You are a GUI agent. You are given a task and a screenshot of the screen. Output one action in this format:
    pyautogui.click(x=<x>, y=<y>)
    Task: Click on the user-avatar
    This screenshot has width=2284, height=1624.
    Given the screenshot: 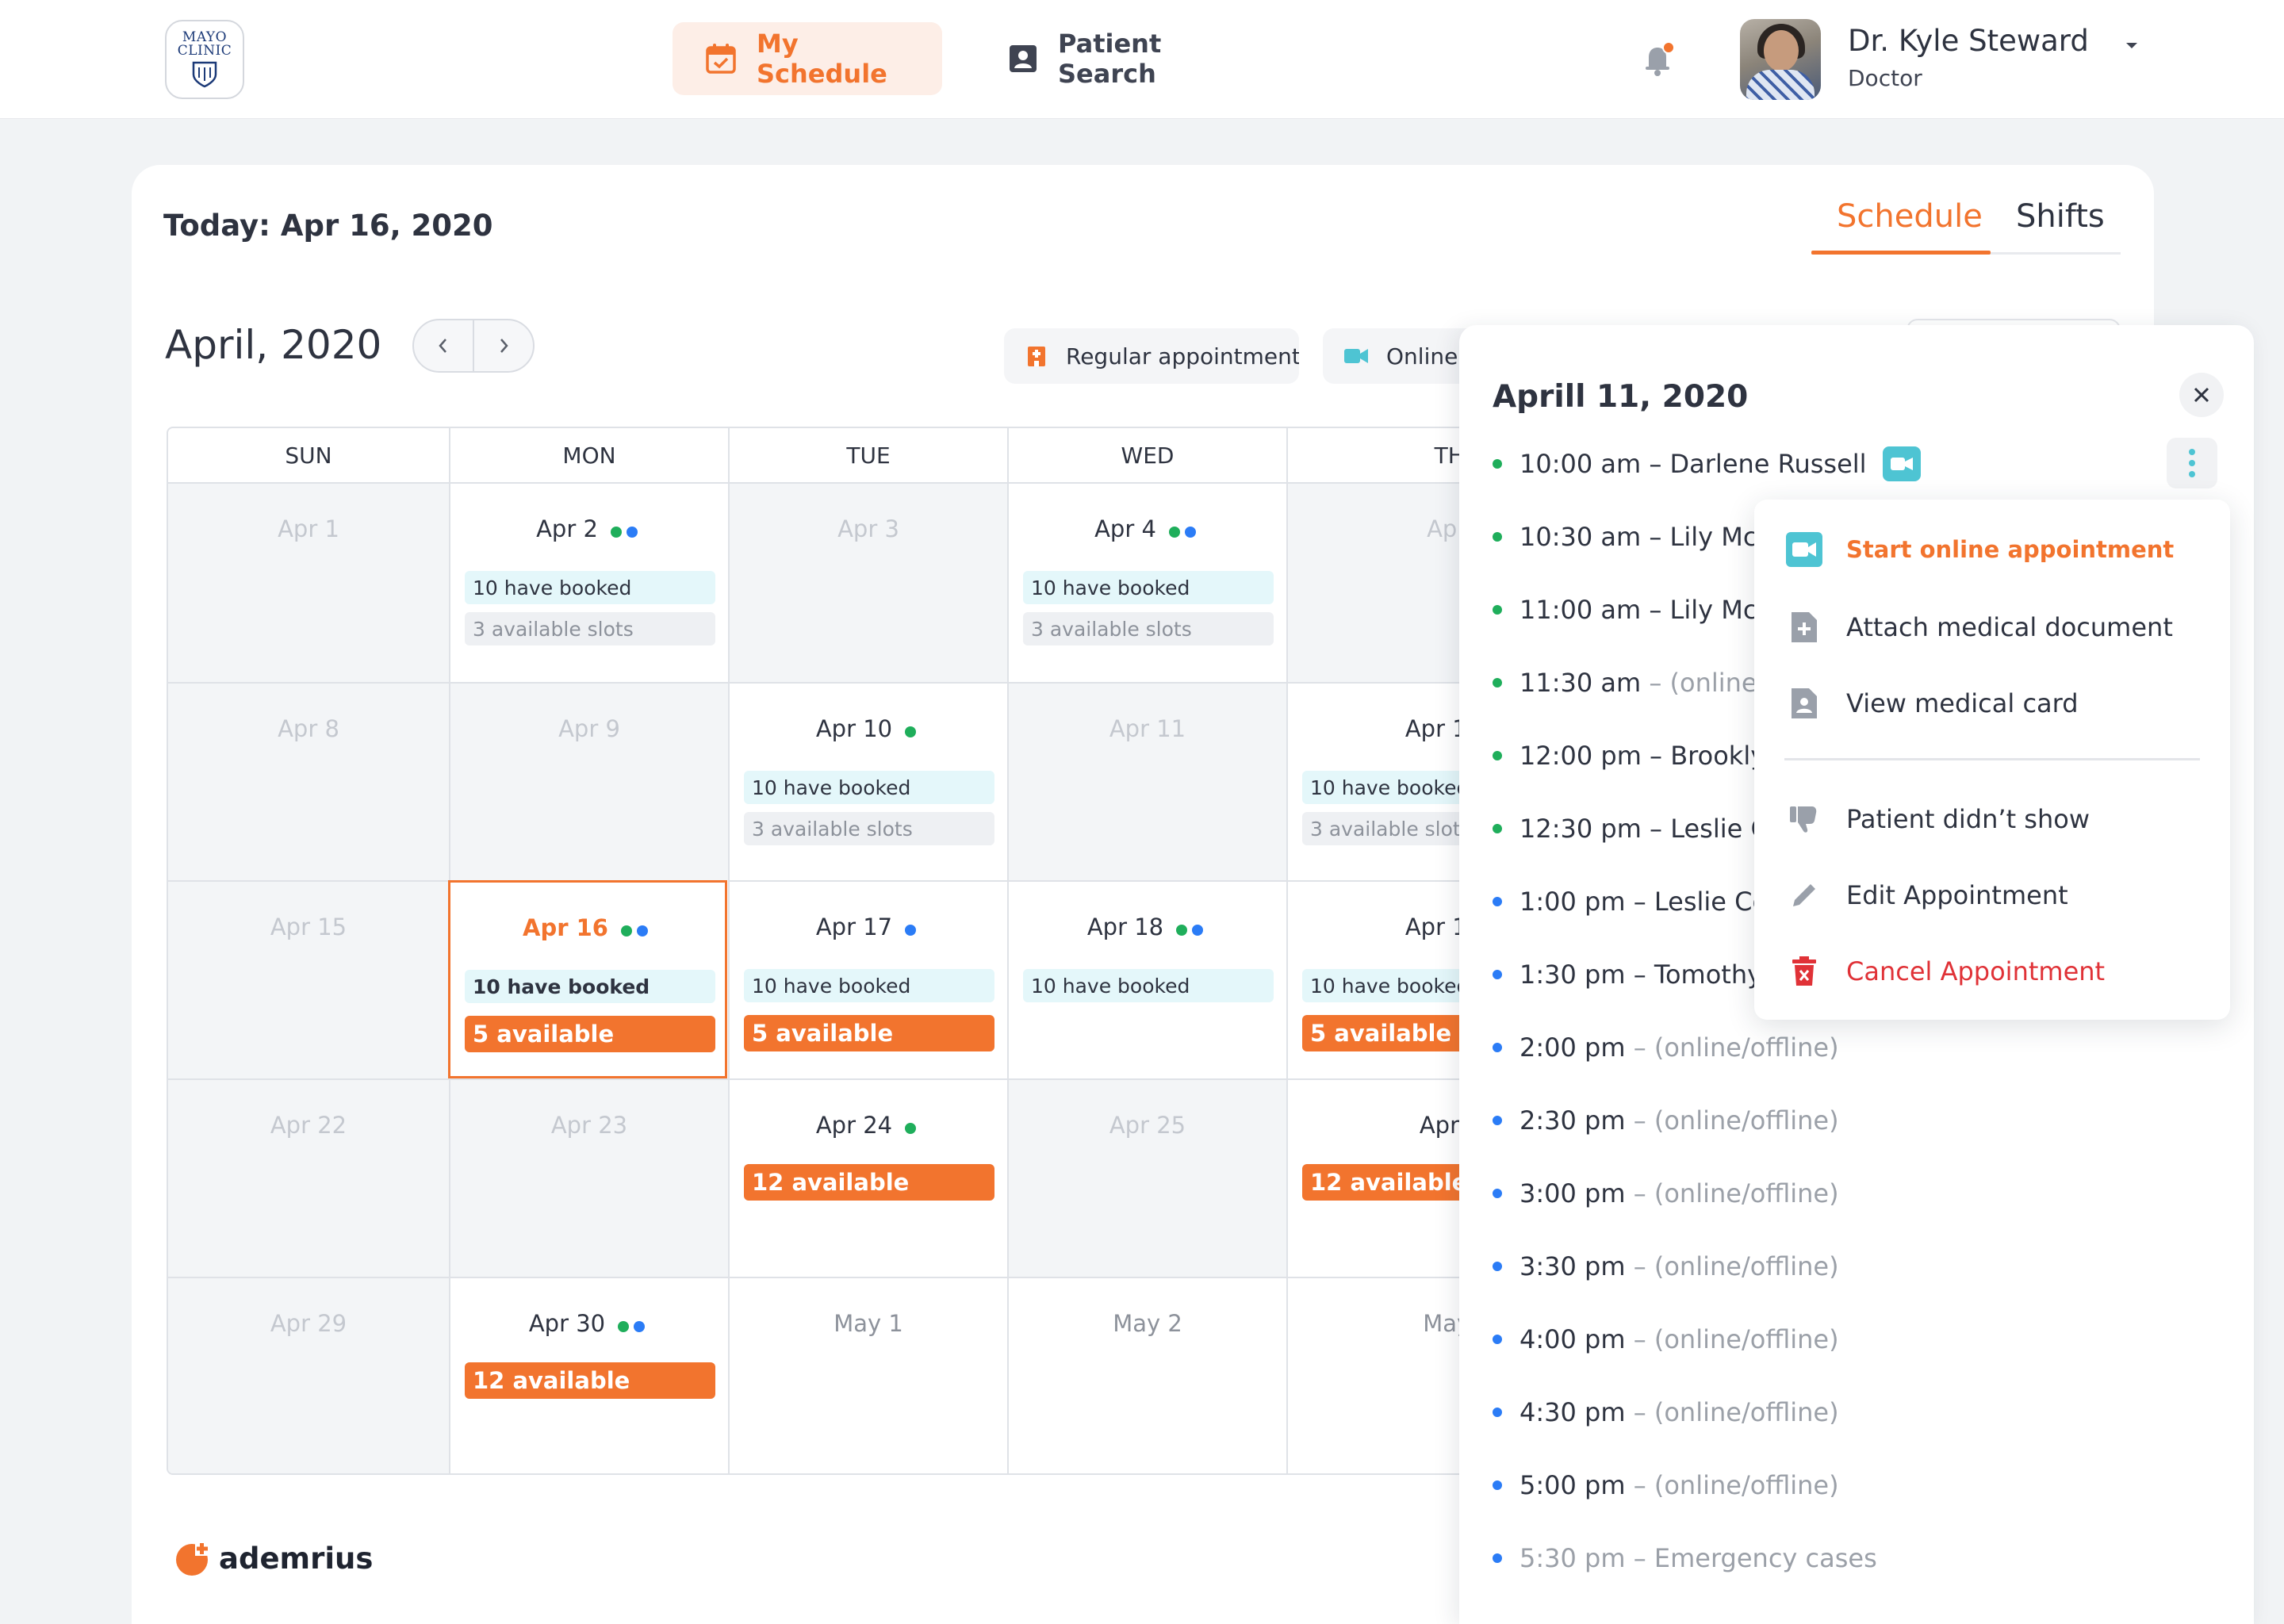 What is the action you would take?
    pyautogui.click(x=1780, y=60)
    